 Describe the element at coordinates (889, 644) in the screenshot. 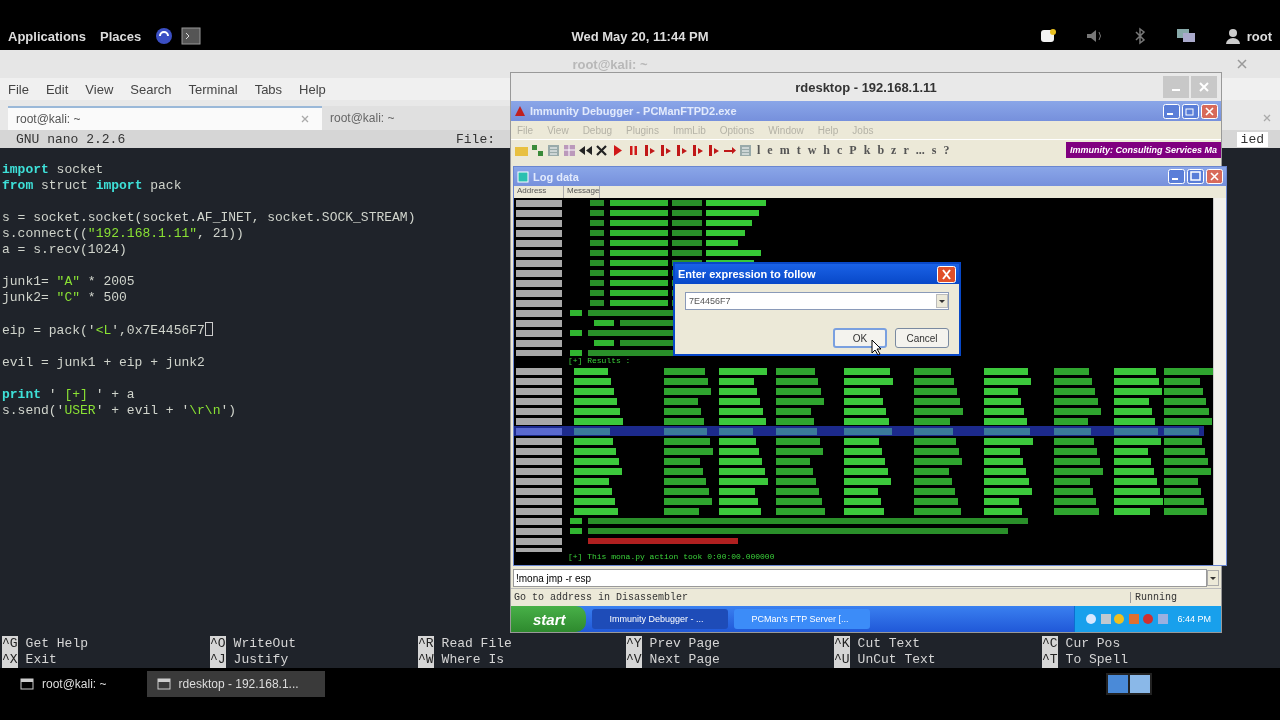

I see `shortcut-label: Cut Text` at that location.